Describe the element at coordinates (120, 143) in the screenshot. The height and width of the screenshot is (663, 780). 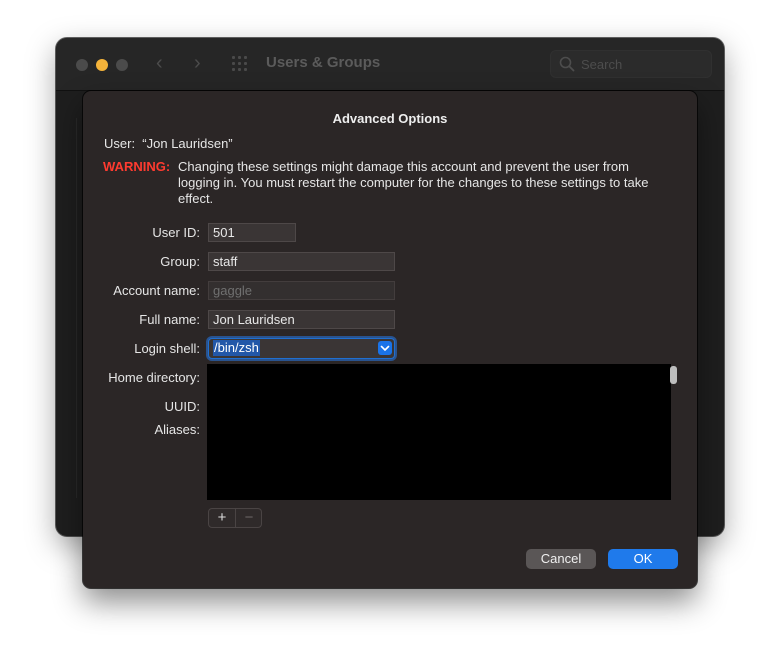
I see `user-label: User:` at that location.